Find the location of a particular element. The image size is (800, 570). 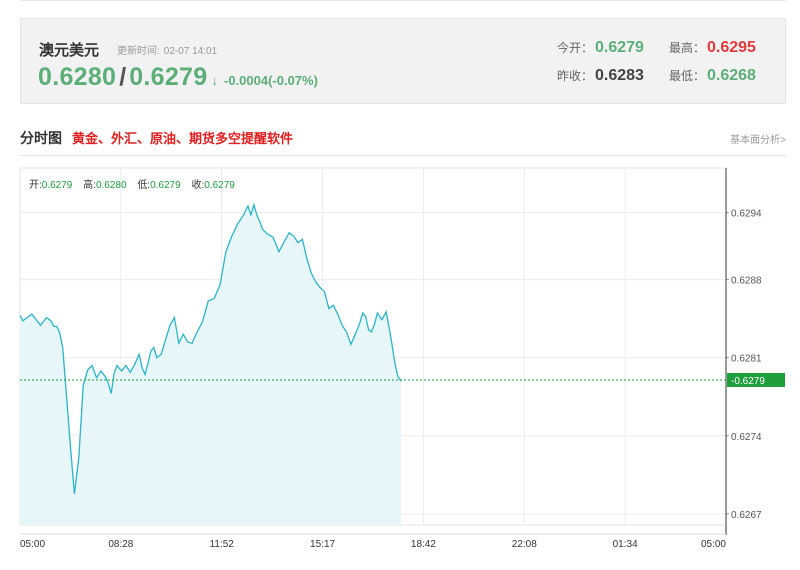

ohlc-close-label: 收: is located at coordinates (198, 185).